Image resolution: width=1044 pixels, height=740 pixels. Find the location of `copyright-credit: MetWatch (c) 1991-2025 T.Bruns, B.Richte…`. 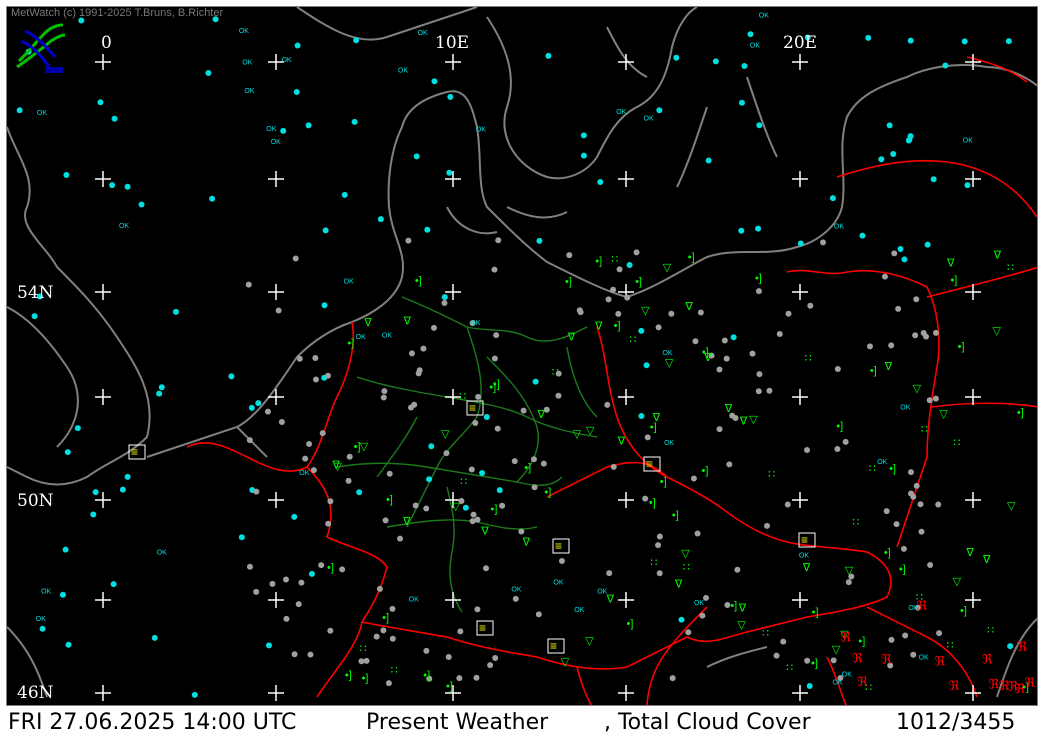

copyright-credit: MetWatch (c) 1991-2025 T.Bruns, B.Richte… is located at coordinates (117, 13).